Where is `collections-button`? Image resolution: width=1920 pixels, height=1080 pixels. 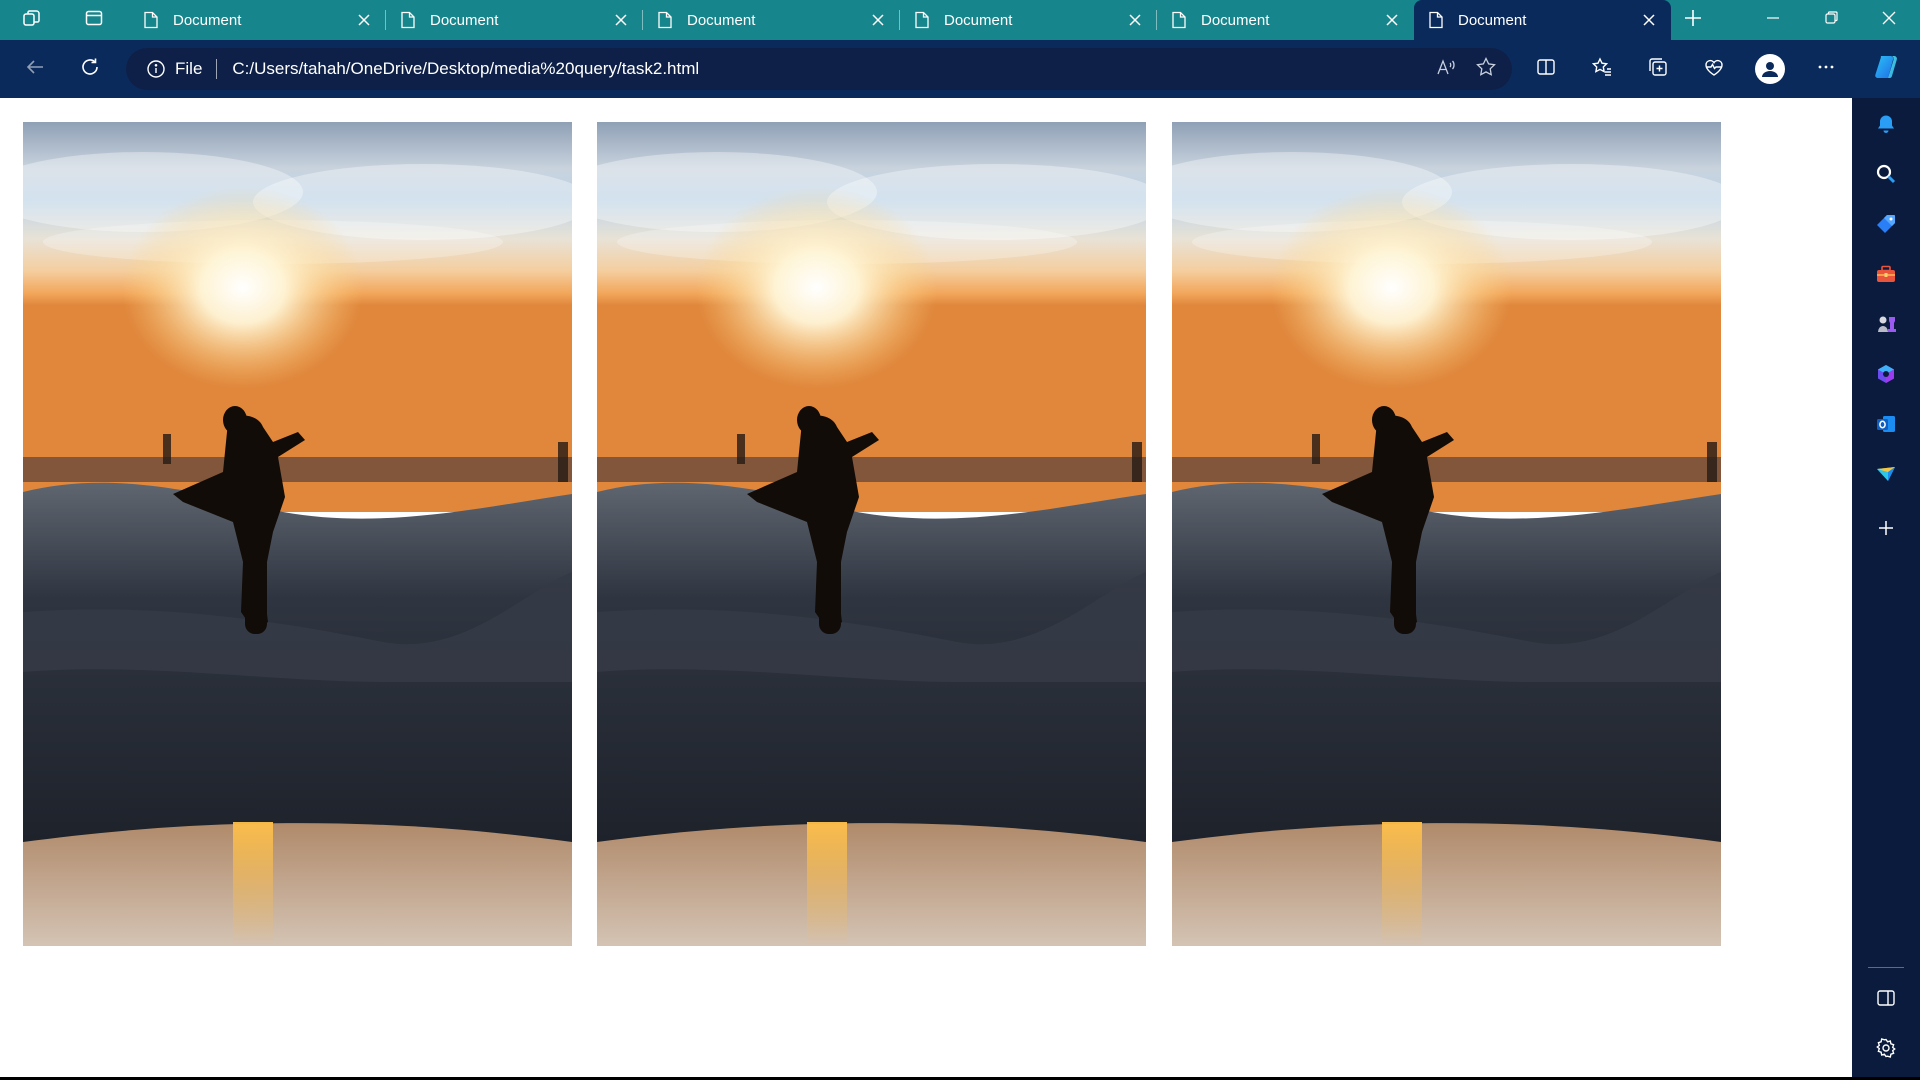 collections-button is located at coordinates (1658, 69).